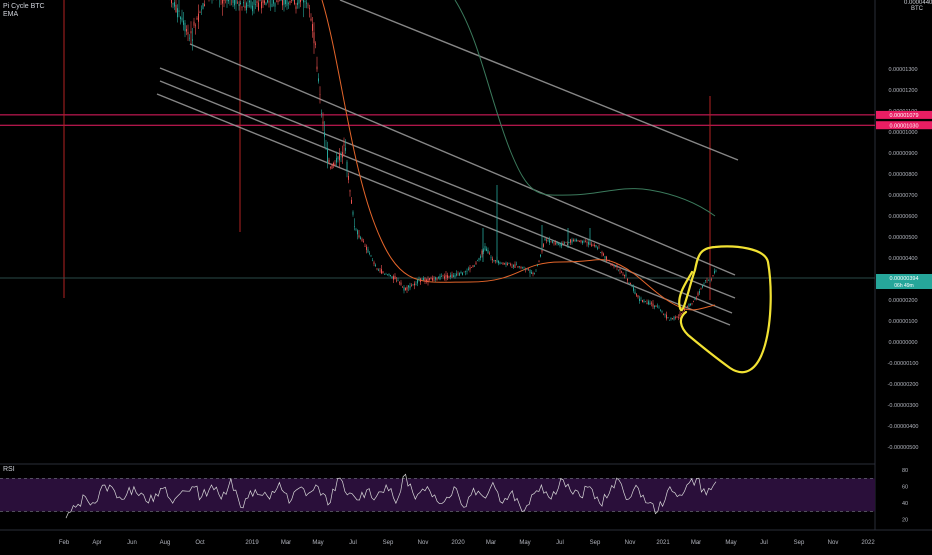  Describe the element at coordinates (595, 543) in the screenshot. I see `time-tick-label: Sep` at that location.